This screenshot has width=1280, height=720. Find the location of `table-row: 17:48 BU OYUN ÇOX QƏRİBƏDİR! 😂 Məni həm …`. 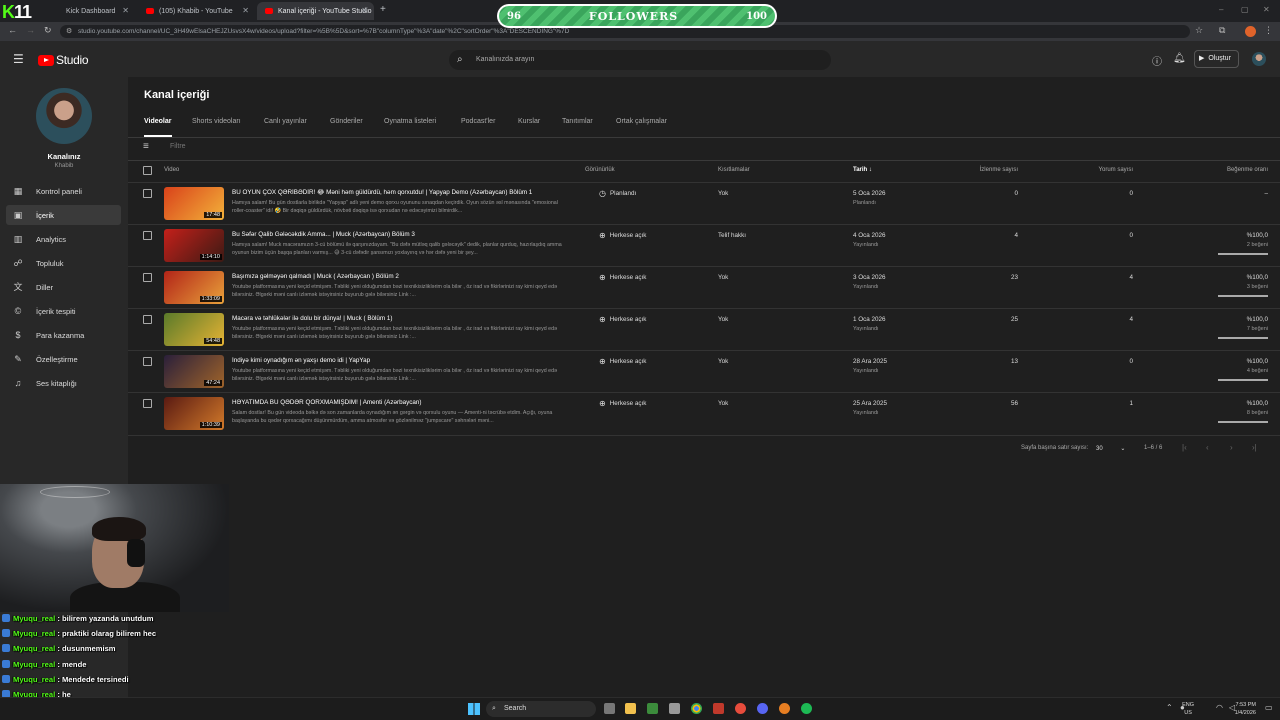

table-row: 17:48 BU OYUN ÇOX QƏRİBƏDİR! 😂 Məni həm … is located at coordinates (704, 203).